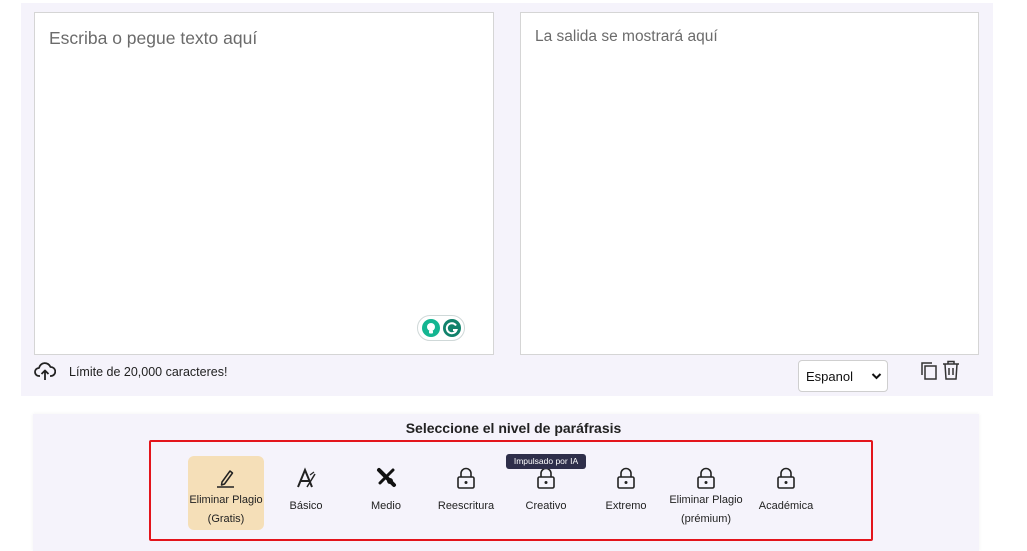 The image size is (1027, 551). What do you see at coordinates (441, 328) in the screenshot?
I see `grammarly-widget` at bounding box center [441, 328].